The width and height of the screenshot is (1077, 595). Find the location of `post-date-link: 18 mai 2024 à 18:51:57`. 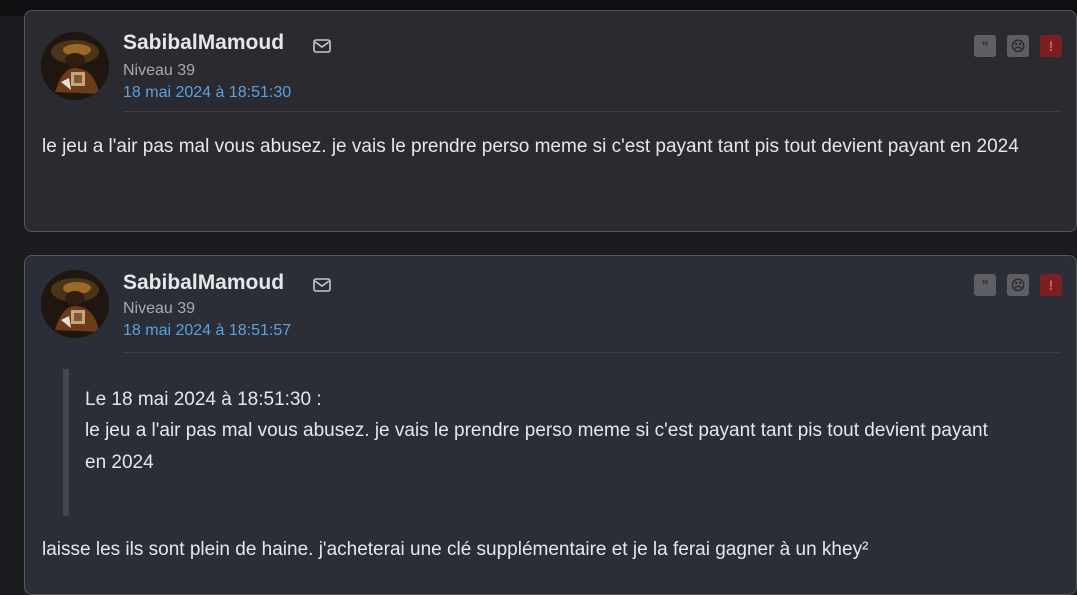

post-date-link: 18 mai 2024 à 18:51:57 is located at coordinates (207, 331).